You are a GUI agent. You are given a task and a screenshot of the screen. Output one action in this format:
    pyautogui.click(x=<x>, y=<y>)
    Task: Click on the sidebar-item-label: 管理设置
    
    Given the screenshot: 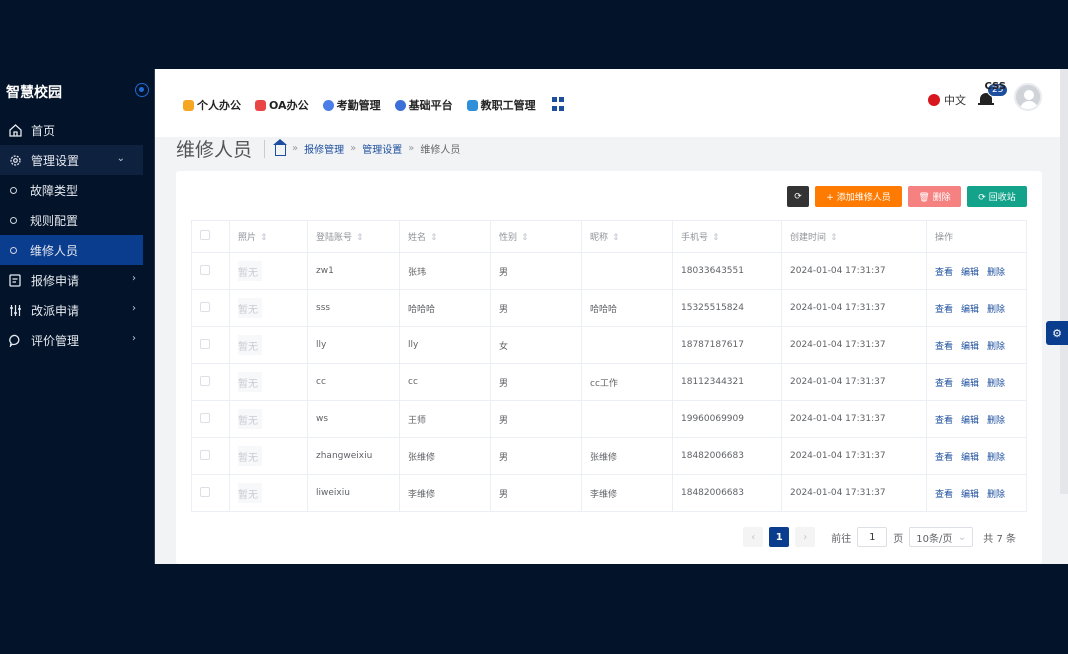 What is the action you would take?
    pyautogui.click(x=55, y=160)
    